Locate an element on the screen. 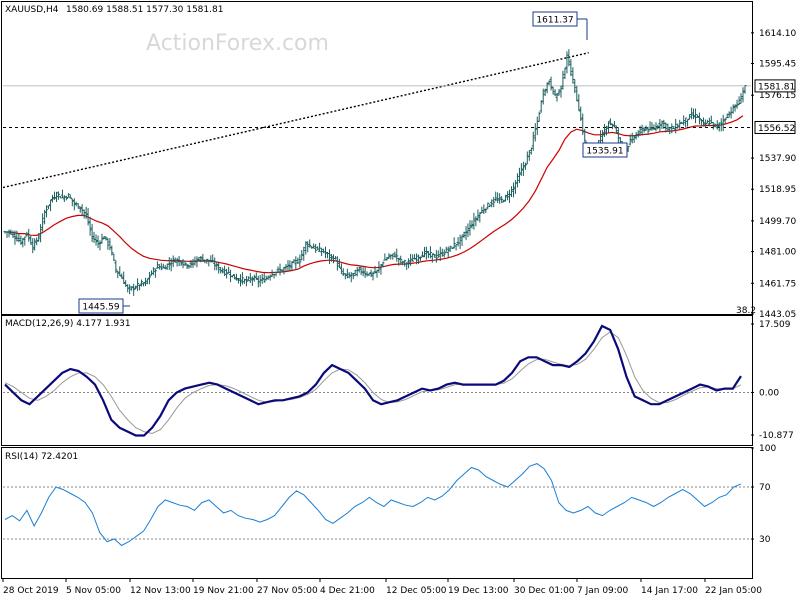 The height and width of the screenshot is (600, 800). macd-axis: 17.509 0.00 -10.877 is located at coordinates (772, 380).